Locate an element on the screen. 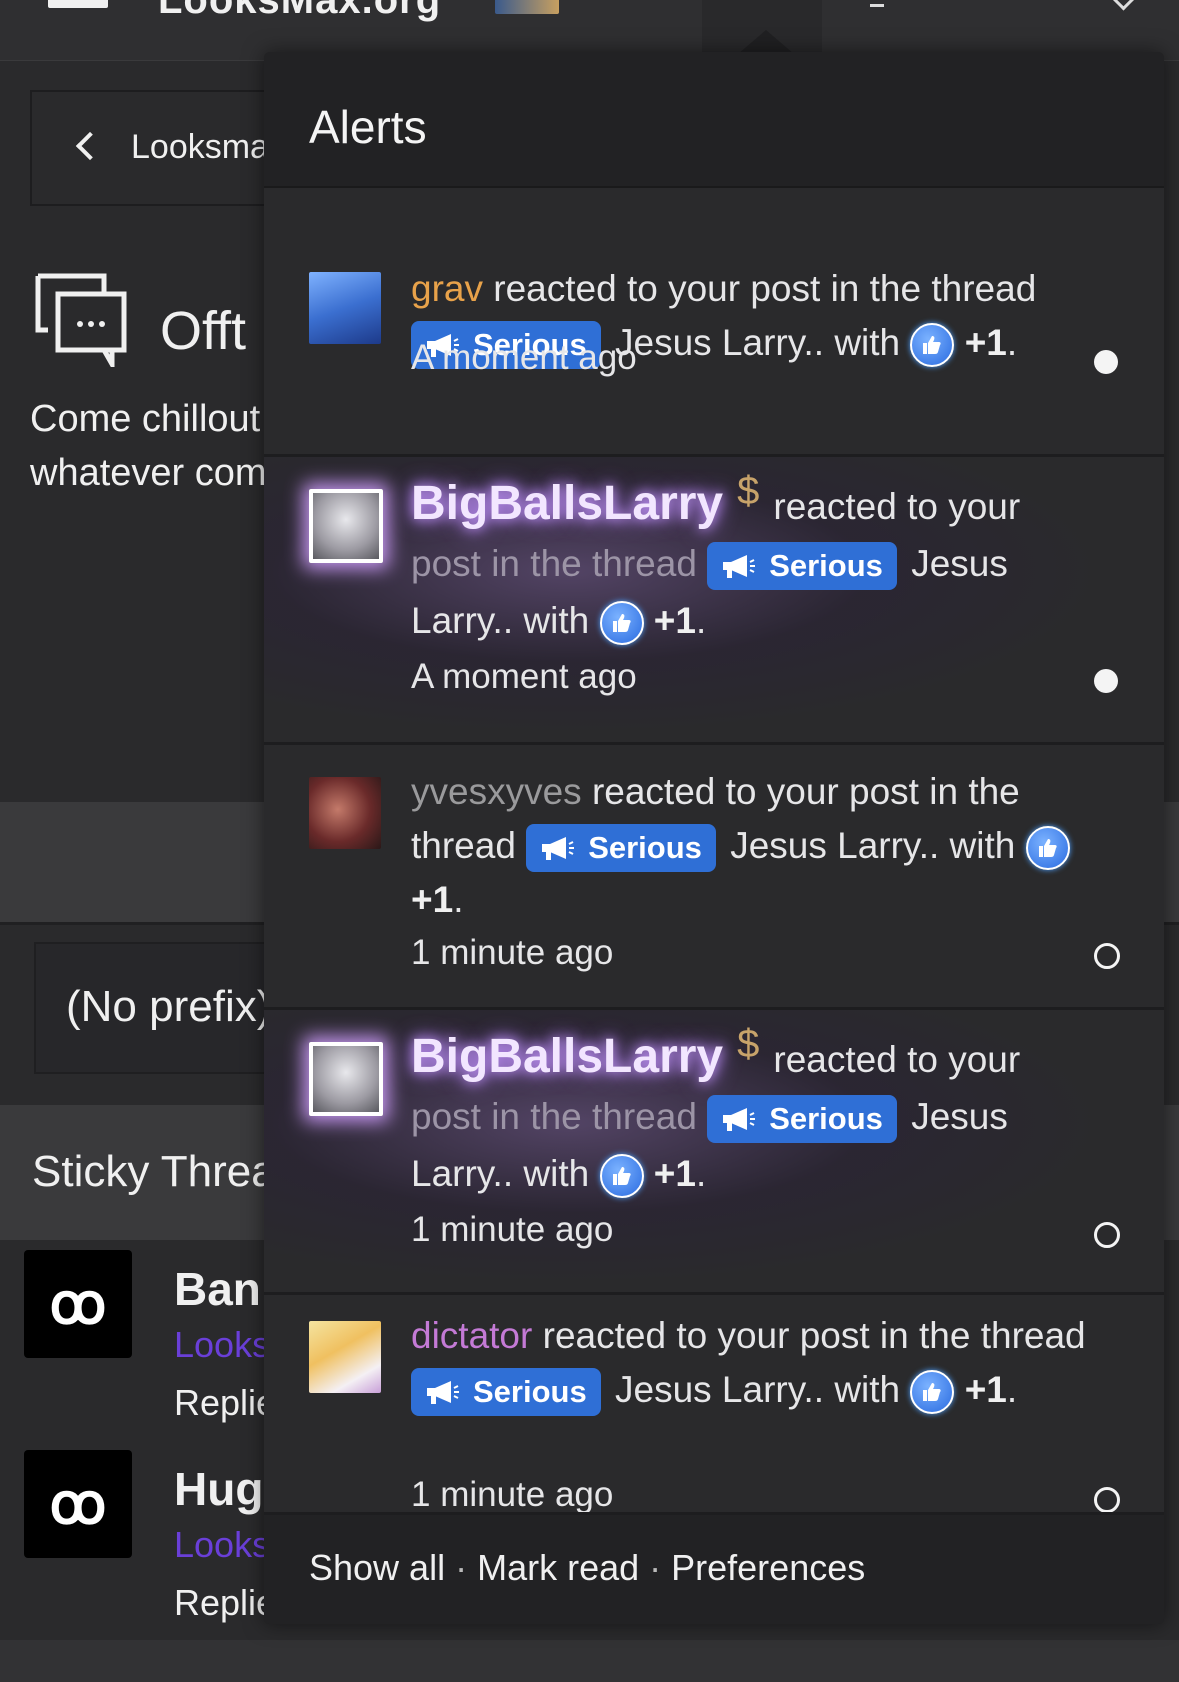 Image resolution: width=1179 pixels, height=1682 pixels. alert-username: yvesxyves is located at coordinates (496, 791).